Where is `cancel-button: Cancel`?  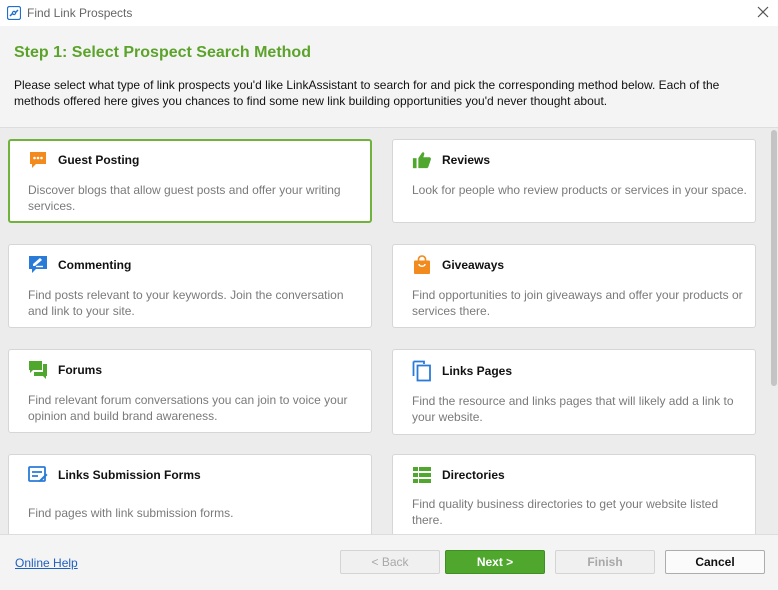 cancel-button: Cancel is located at coordinates (715, 562).